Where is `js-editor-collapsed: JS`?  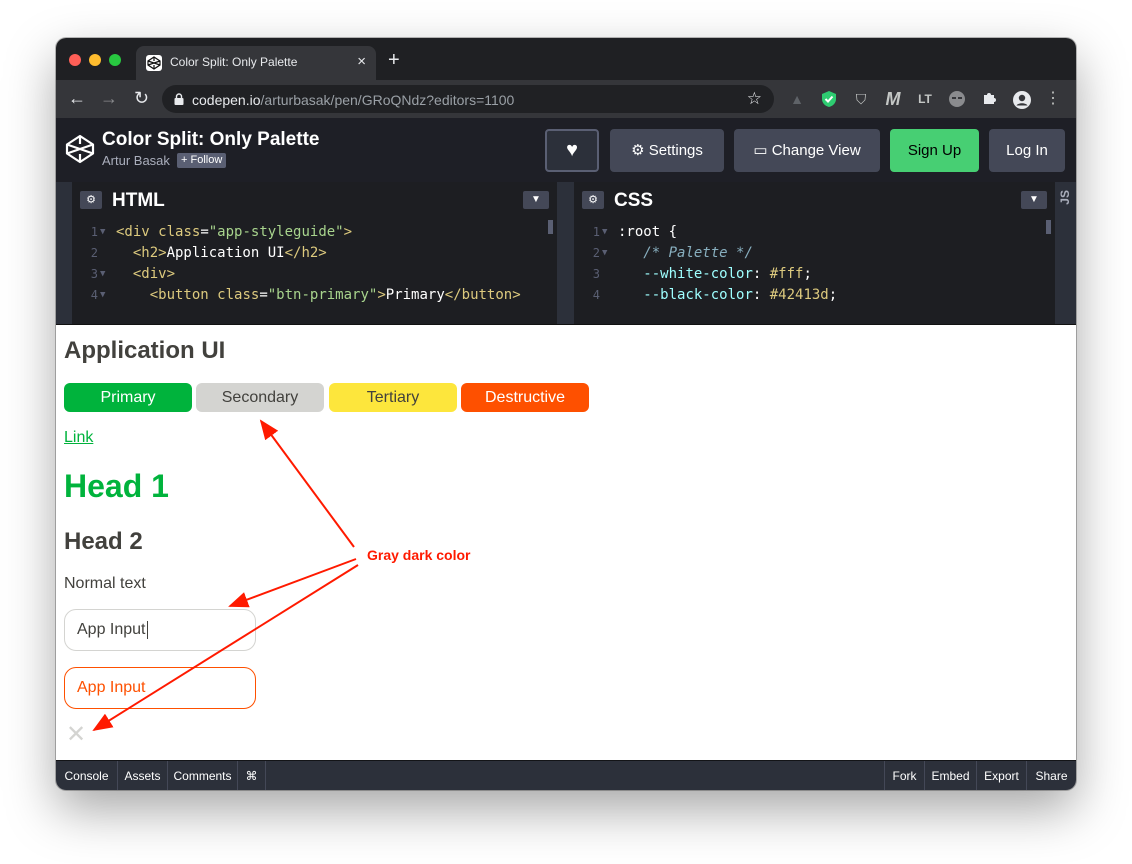 js-editor-collapsed: JS is located at coordinates (1065, 253).